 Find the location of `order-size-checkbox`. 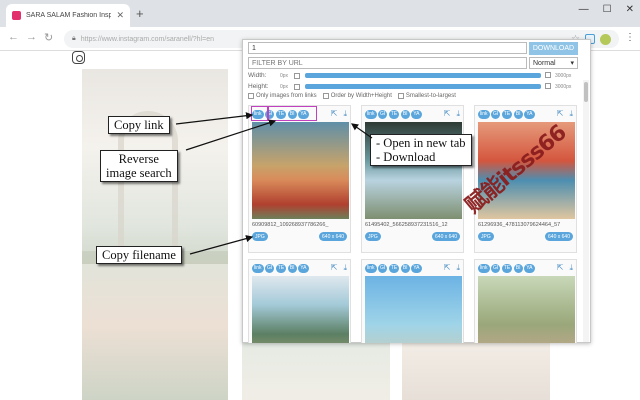

order-size-checkbox is located at coordinates (325, 96).